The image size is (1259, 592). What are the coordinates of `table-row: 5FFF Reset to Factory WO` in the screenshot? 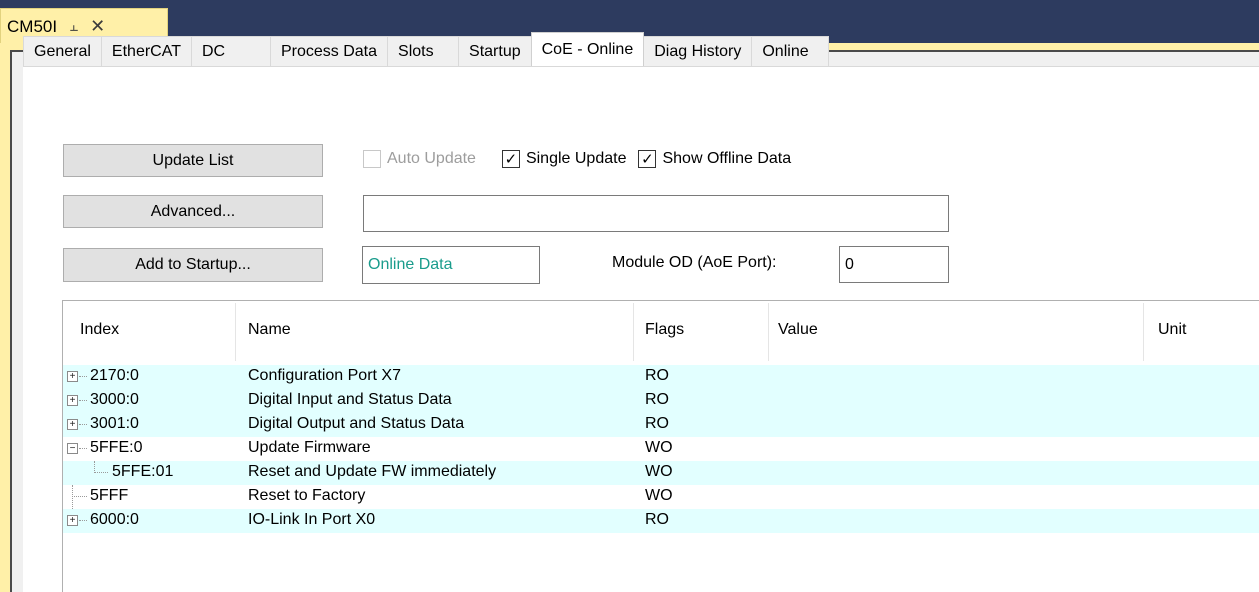 It's located at (661, 497).